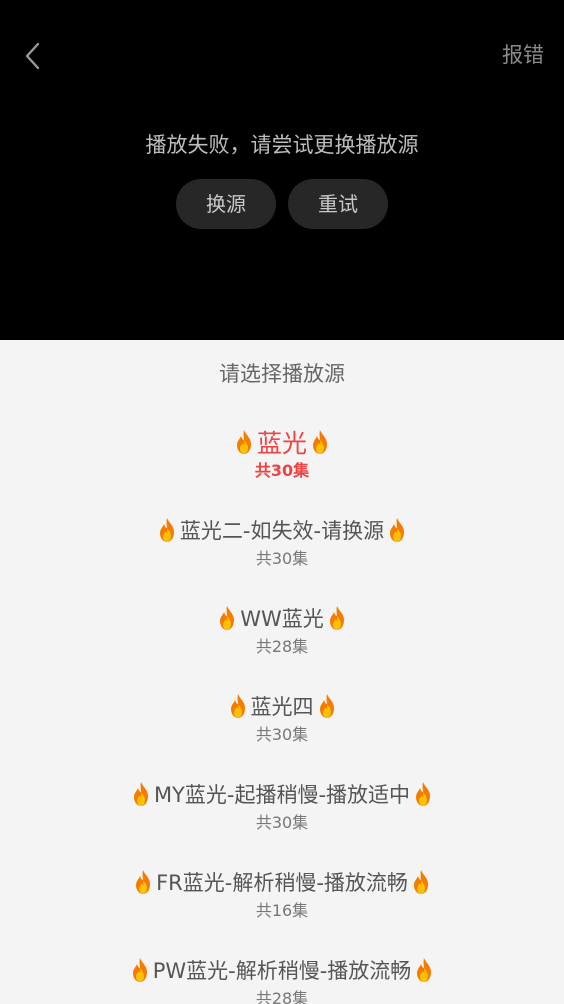  Describe the element at coordinates (282, 971) in the screenshot. I see `source-name: PW蓝光-解析稍慢-播放流畅` at that location.